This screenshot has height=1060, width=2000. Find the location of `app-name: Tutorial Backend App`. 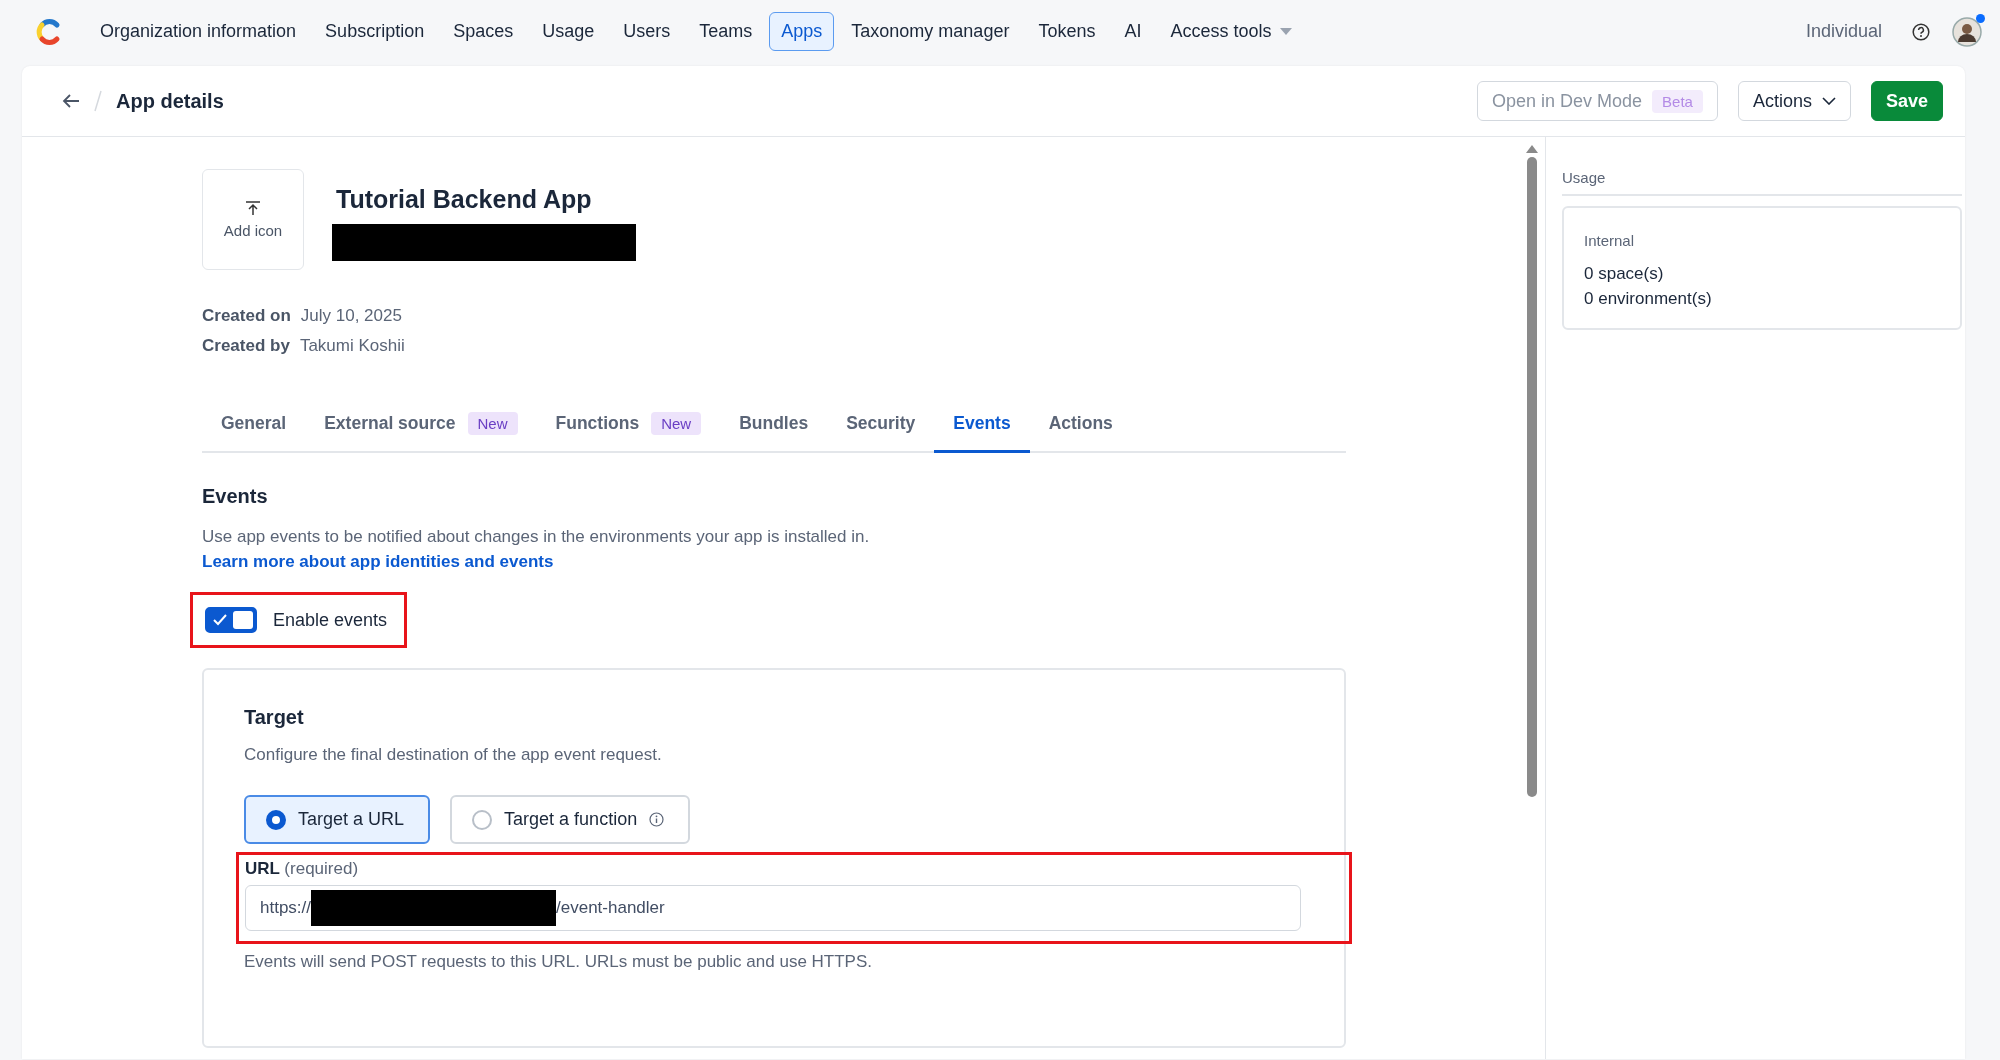

app-name: Tutorial Backend App is located at coordinates (464, 199).